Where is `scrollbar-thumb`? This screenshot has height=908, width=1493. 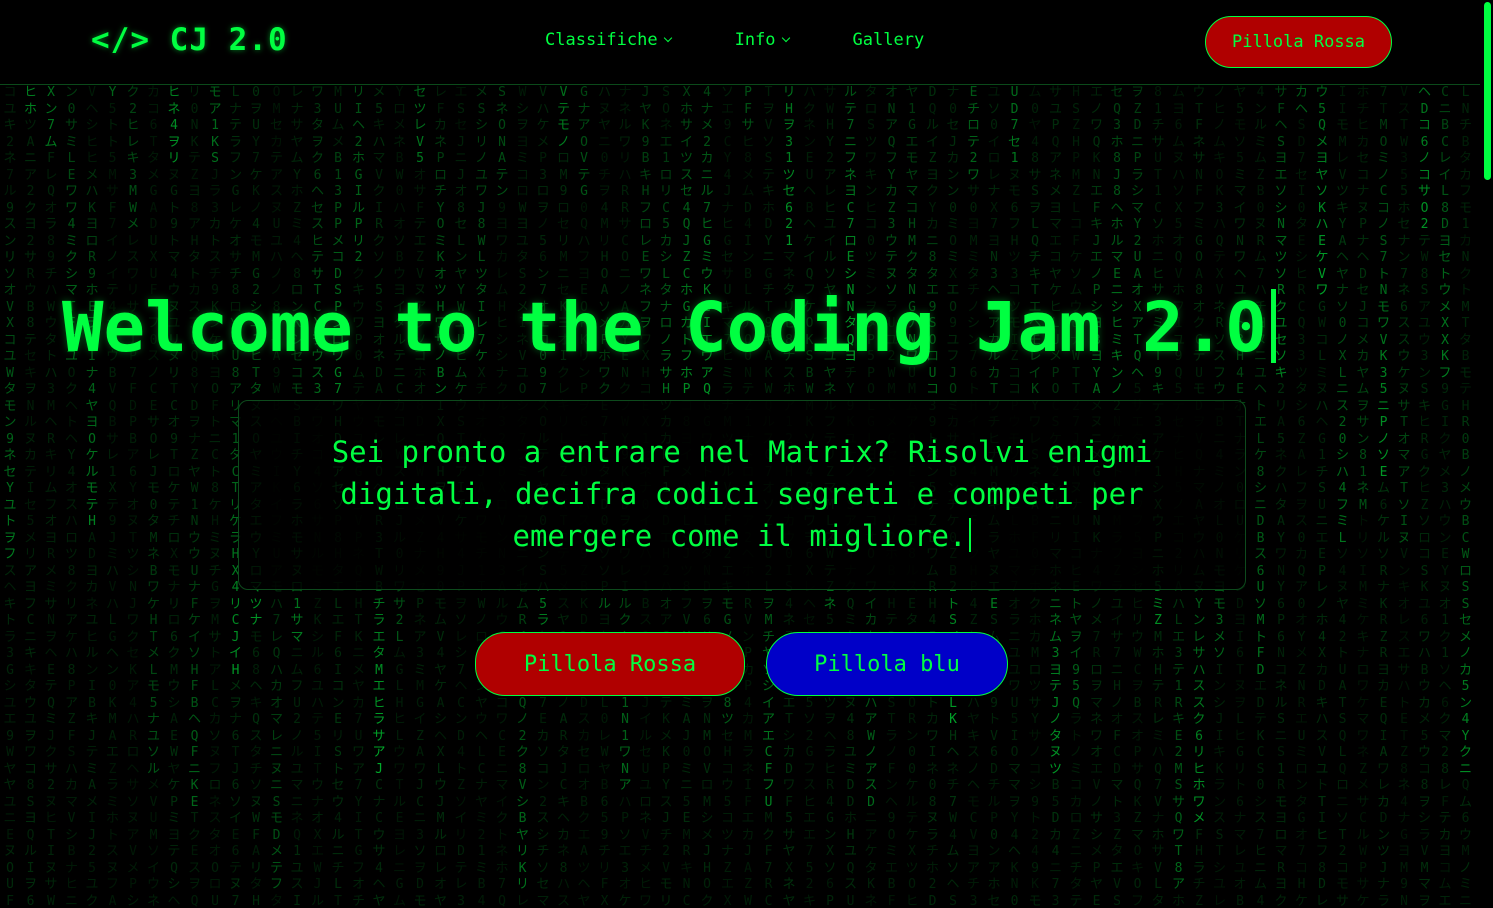 scrollbar-thumb is located at coordinates (1487, 91).